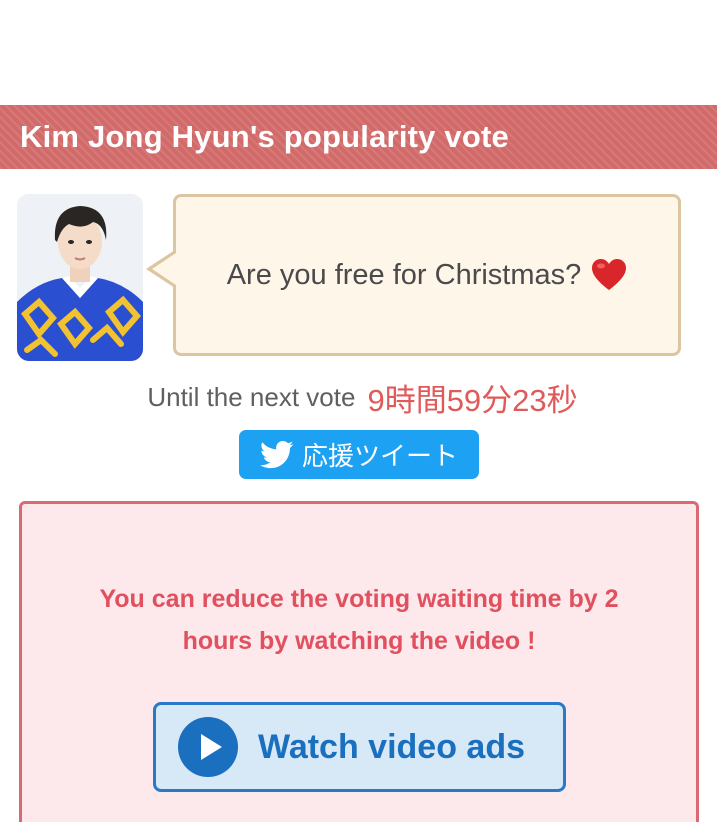  I want to click on message-line: Are you free for Christmas?, so click(427, 275).